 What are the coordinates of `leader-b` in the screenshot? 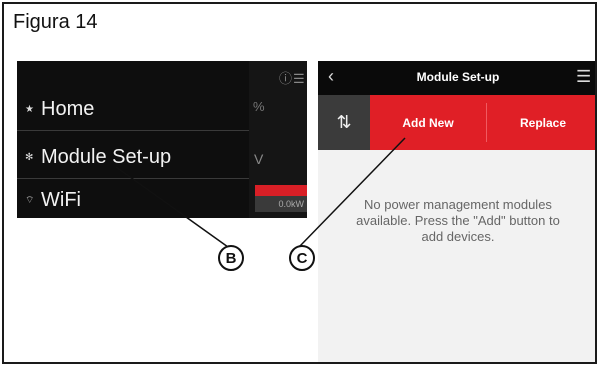 It's located at (172, 207).